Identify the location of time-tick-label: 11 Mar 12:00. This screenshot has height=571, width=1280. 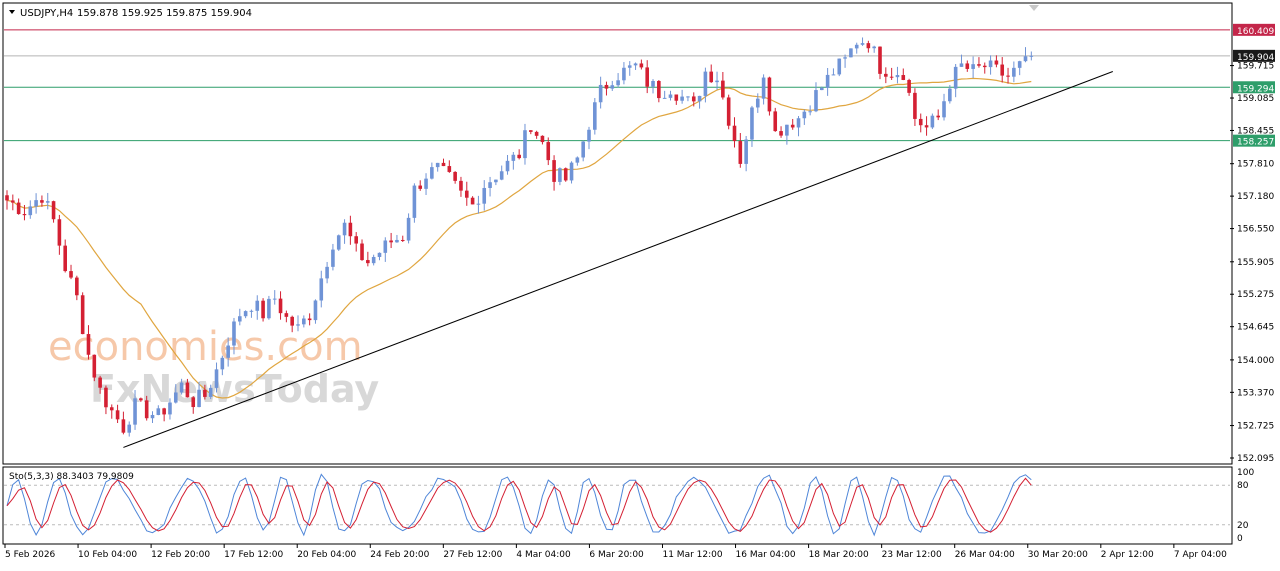
(692, 555).